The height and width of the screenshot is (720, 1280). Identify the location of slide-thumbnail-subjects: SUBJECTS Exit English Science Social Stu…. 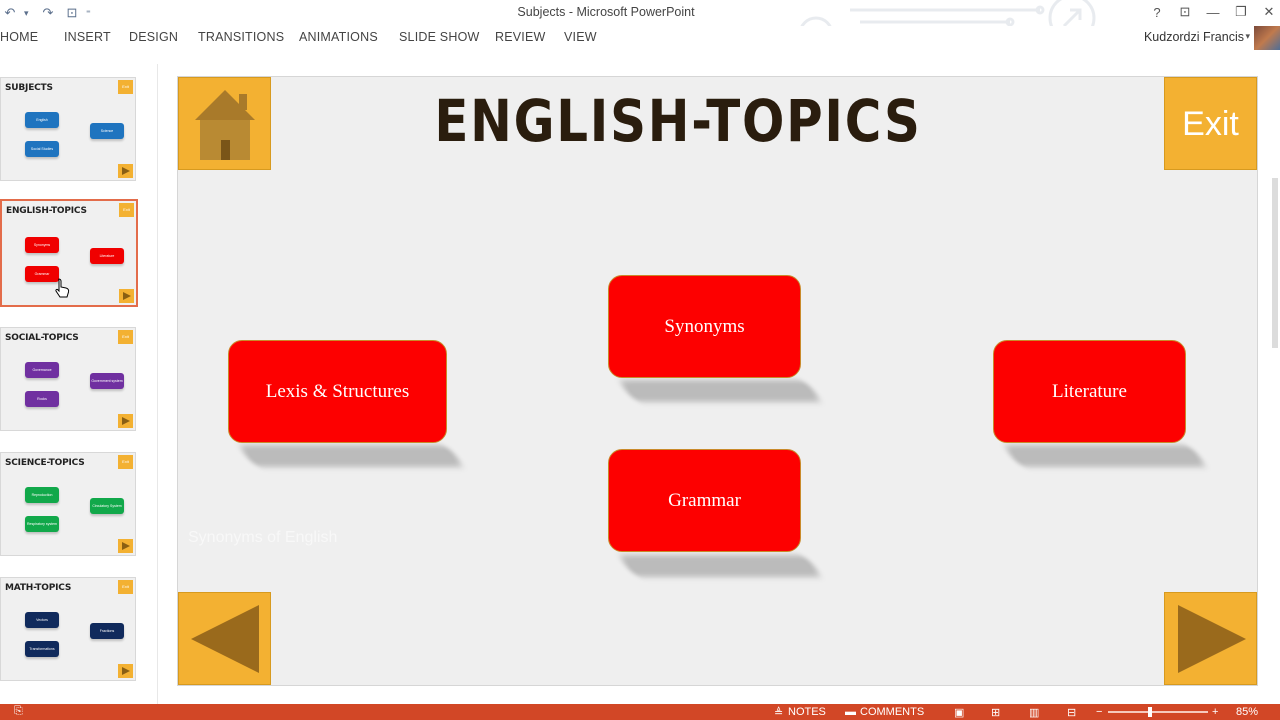
(68, 129).